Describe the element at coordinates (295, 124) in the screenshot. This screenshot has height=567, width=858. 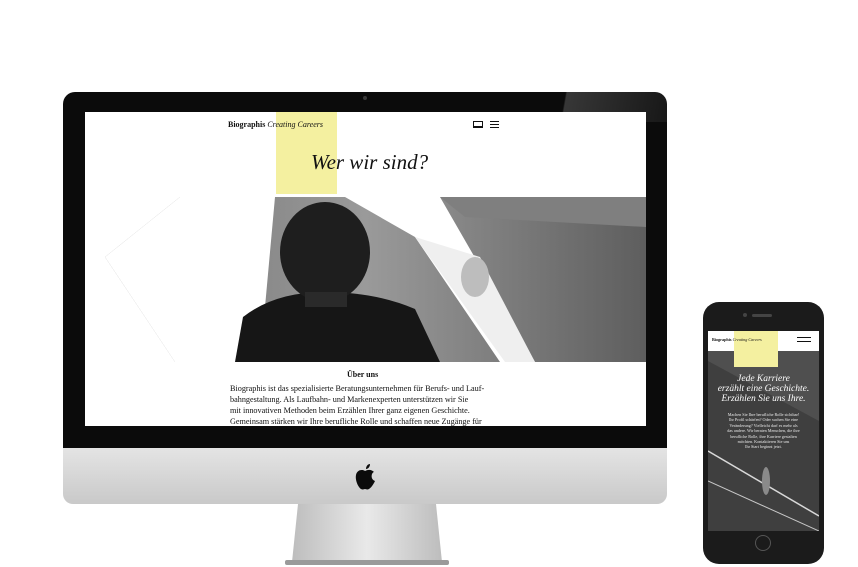
I see `brand-tagline: Creating Careers` at that location.